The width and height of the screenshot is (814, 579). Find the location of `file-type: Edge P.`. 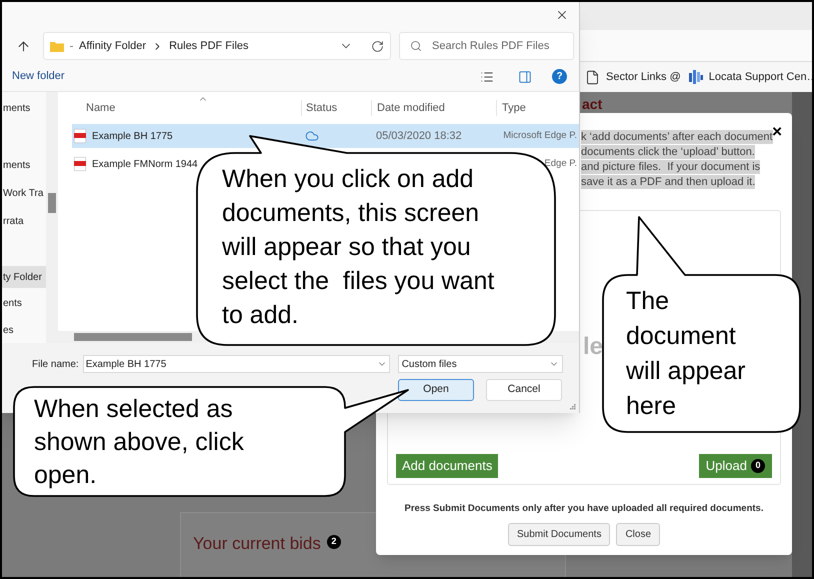

file-type: Edge P. is located at coordinates (560, 163).